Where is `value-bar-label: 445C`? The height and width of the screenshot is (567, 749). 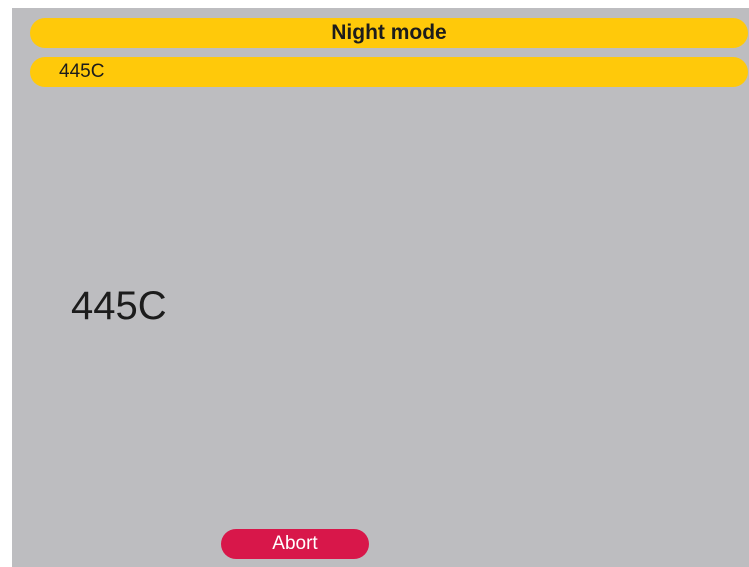 value-bar-label: 445C is located at coordinates (82, 71).